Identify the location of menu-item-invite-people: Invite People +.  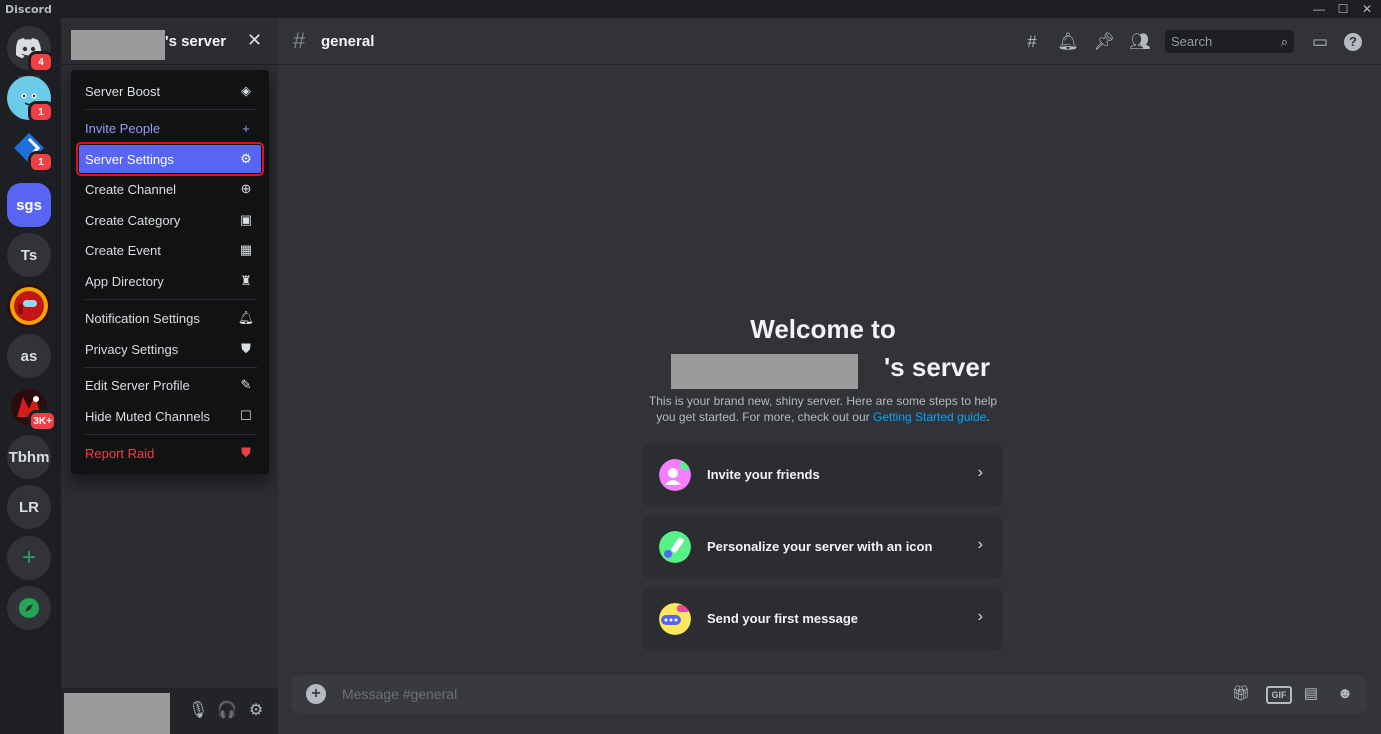
(170, 128).